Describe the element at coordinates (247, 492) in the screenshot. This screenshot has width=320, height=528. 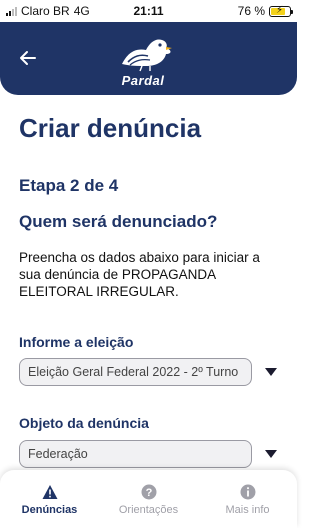
I see `info-circle-icon` at that location.